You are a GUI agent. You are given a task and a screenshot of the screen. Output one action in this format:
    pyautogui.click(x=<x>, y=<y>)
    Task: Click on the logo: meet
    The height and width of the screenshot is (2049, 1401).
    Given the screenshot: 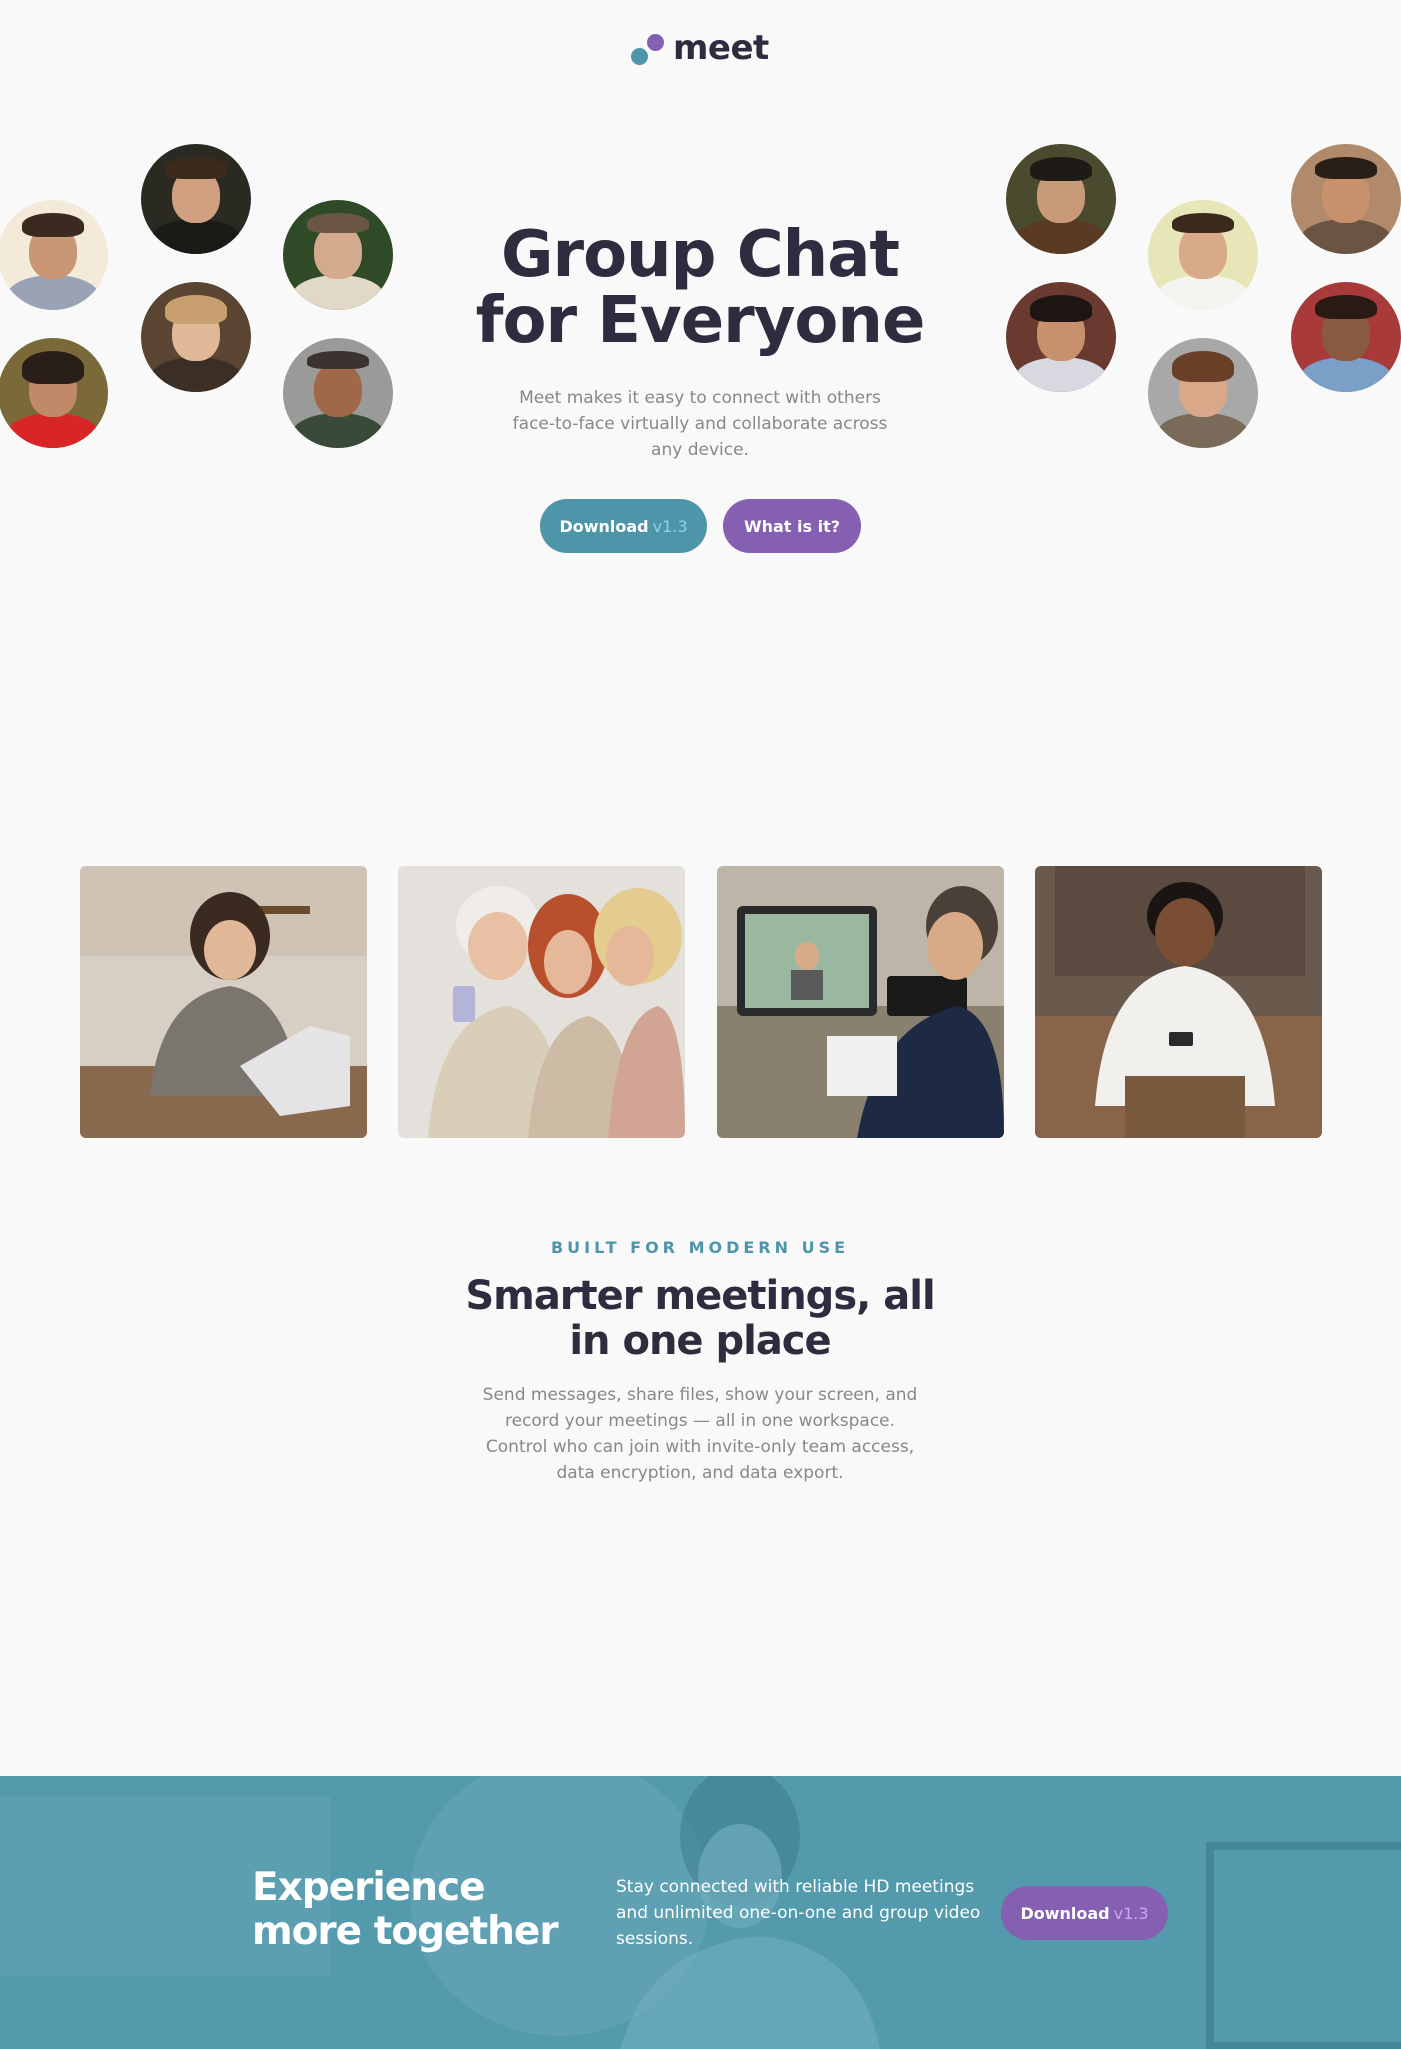 What is the action you would take?
    pyautogui.click(x=699, y=48)
    